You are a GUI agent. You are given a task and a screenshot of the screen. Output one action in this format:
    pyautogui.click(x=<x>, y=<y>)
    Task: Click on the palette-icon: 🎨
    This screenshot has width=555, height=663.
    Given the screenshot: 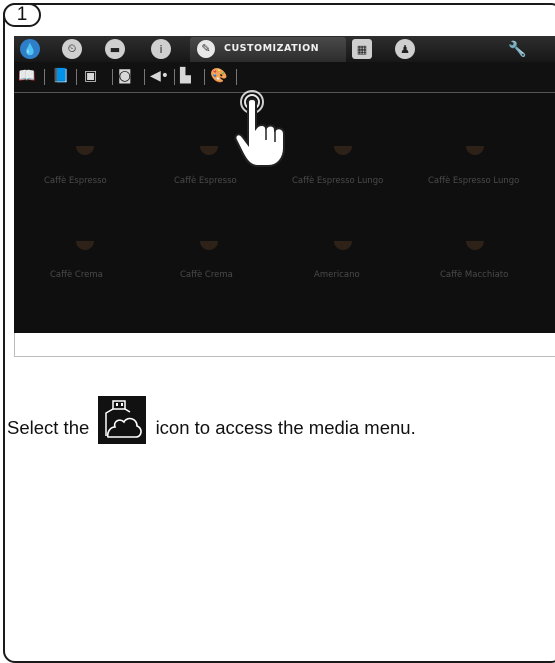 What is the action you would take?
    pyautogui.click(x=218, y=76)
    